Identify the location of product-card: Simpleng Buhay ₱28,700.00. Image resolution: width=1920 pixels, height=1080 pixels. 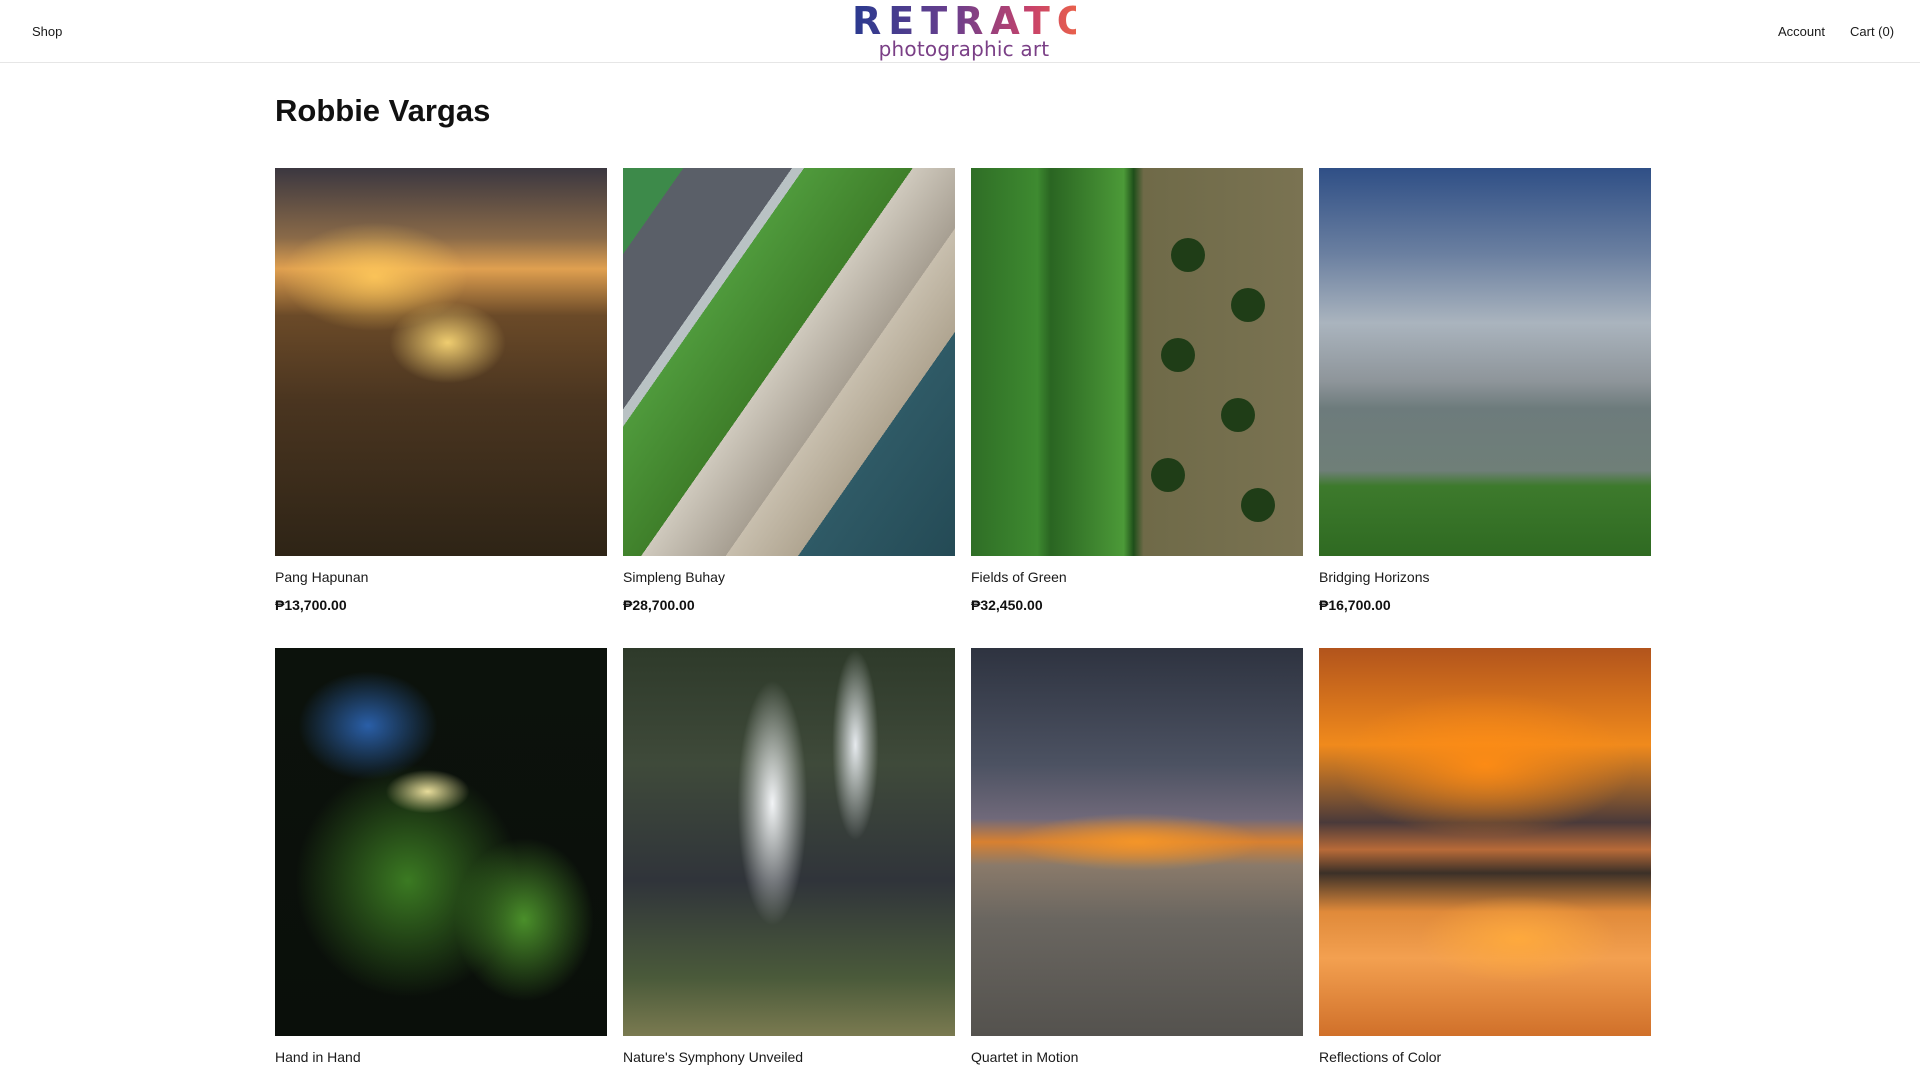
(789, 390).